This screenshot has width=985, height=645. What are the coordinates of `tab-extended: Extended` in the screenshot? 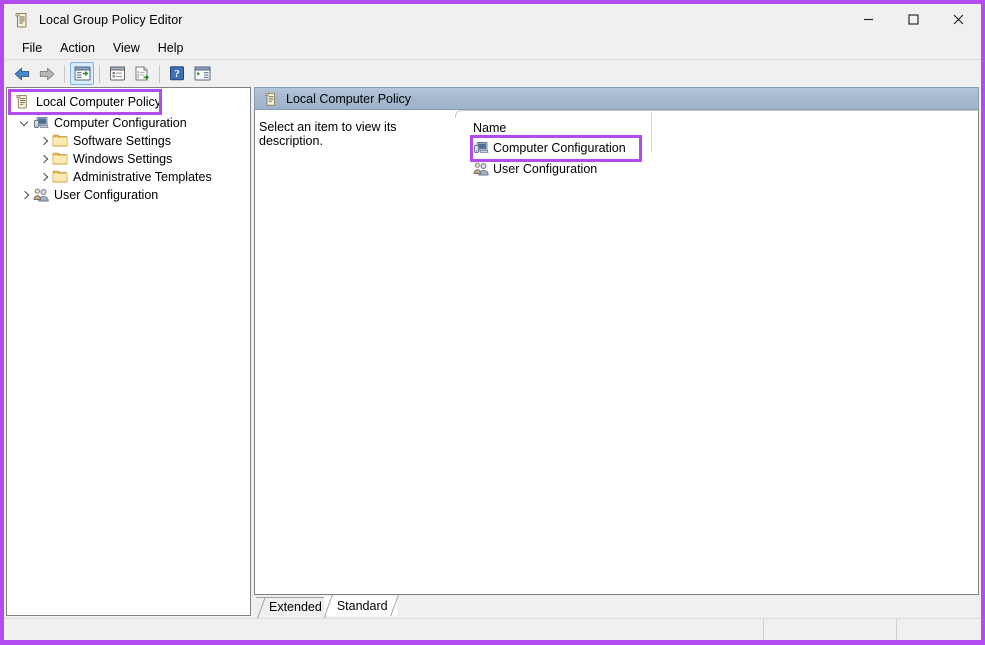 It's located at (293, 606).